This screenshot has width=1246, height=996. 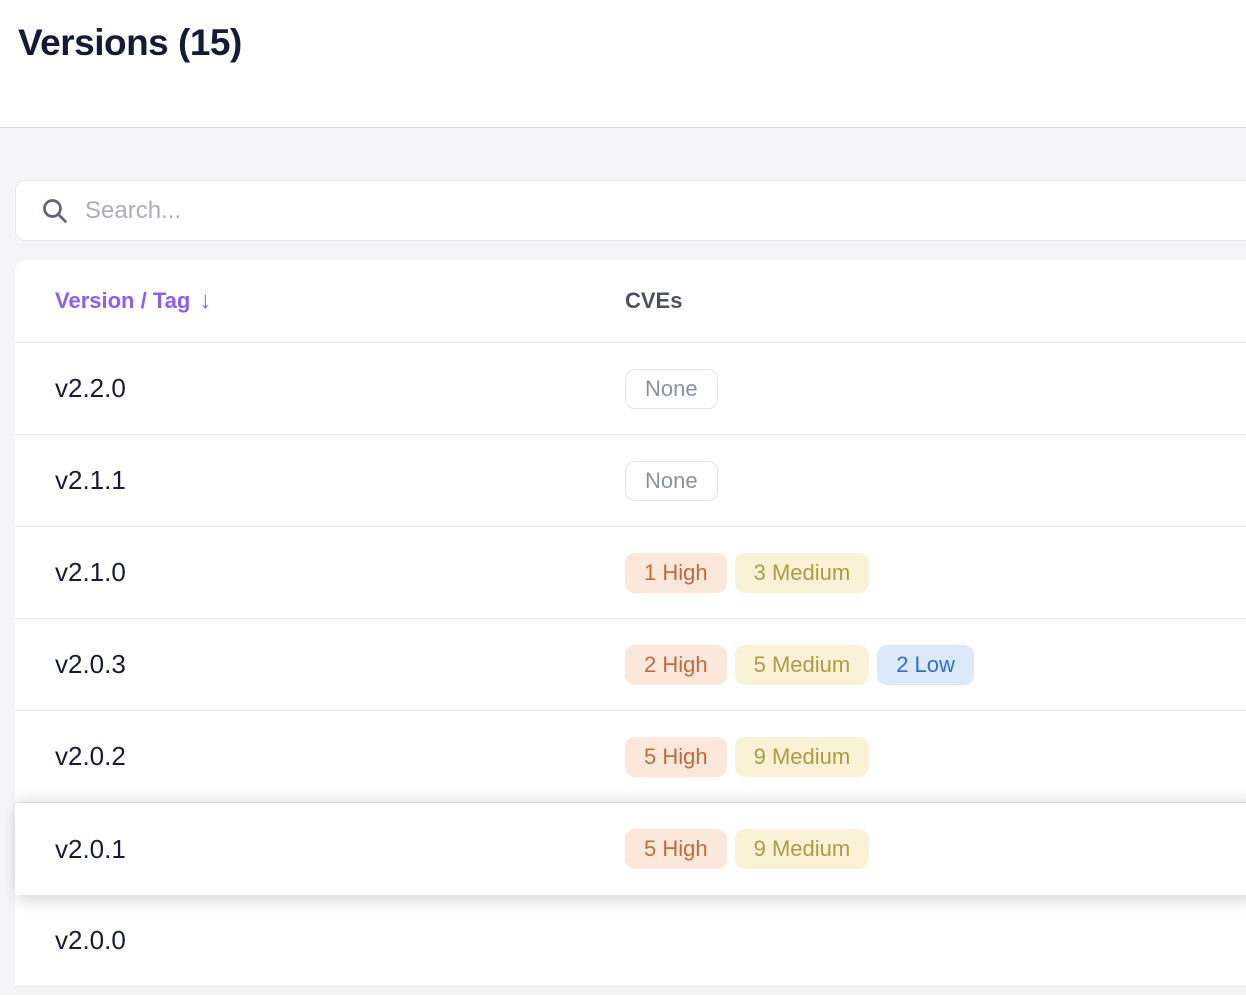 What do you see at coordinates (90, 388) in the screenshot?
I see `version-cell: v2.2.0` at bounding box center [90, 388].